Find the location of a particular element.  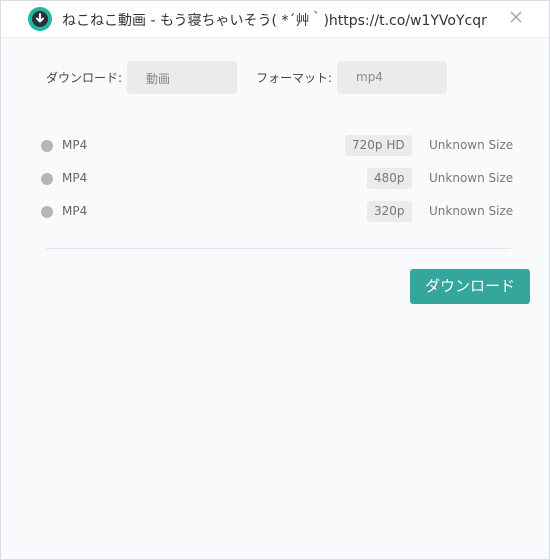

list-item: MP4 320p Unknown Size is located at coordinates (277, 212).